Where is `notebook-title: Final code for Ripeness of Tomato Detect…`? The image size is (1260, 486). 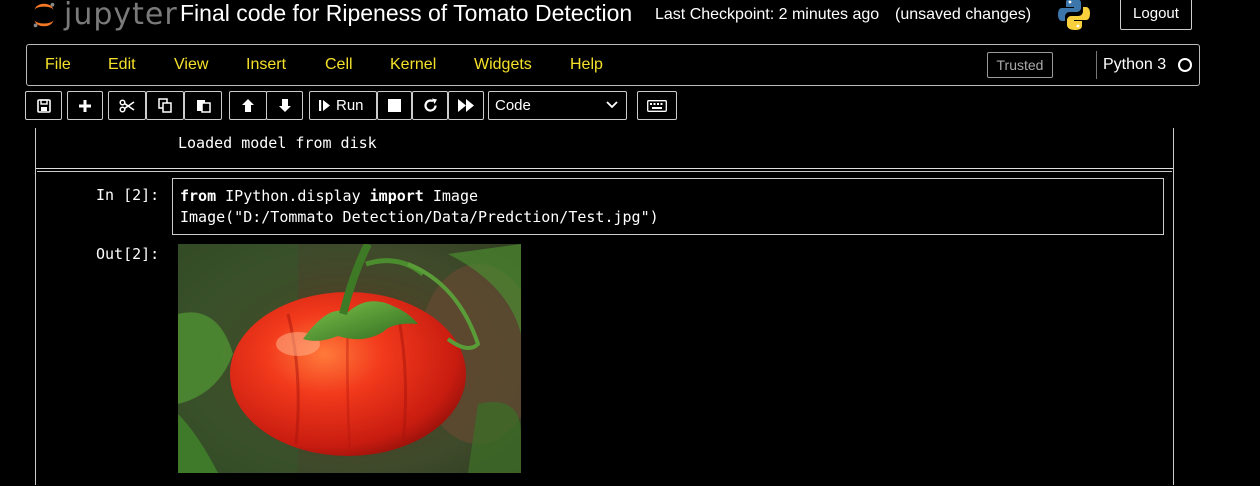
notebook-title: Final code for Ripeness of Tomato Detect… is located at coordinates (406, 13).